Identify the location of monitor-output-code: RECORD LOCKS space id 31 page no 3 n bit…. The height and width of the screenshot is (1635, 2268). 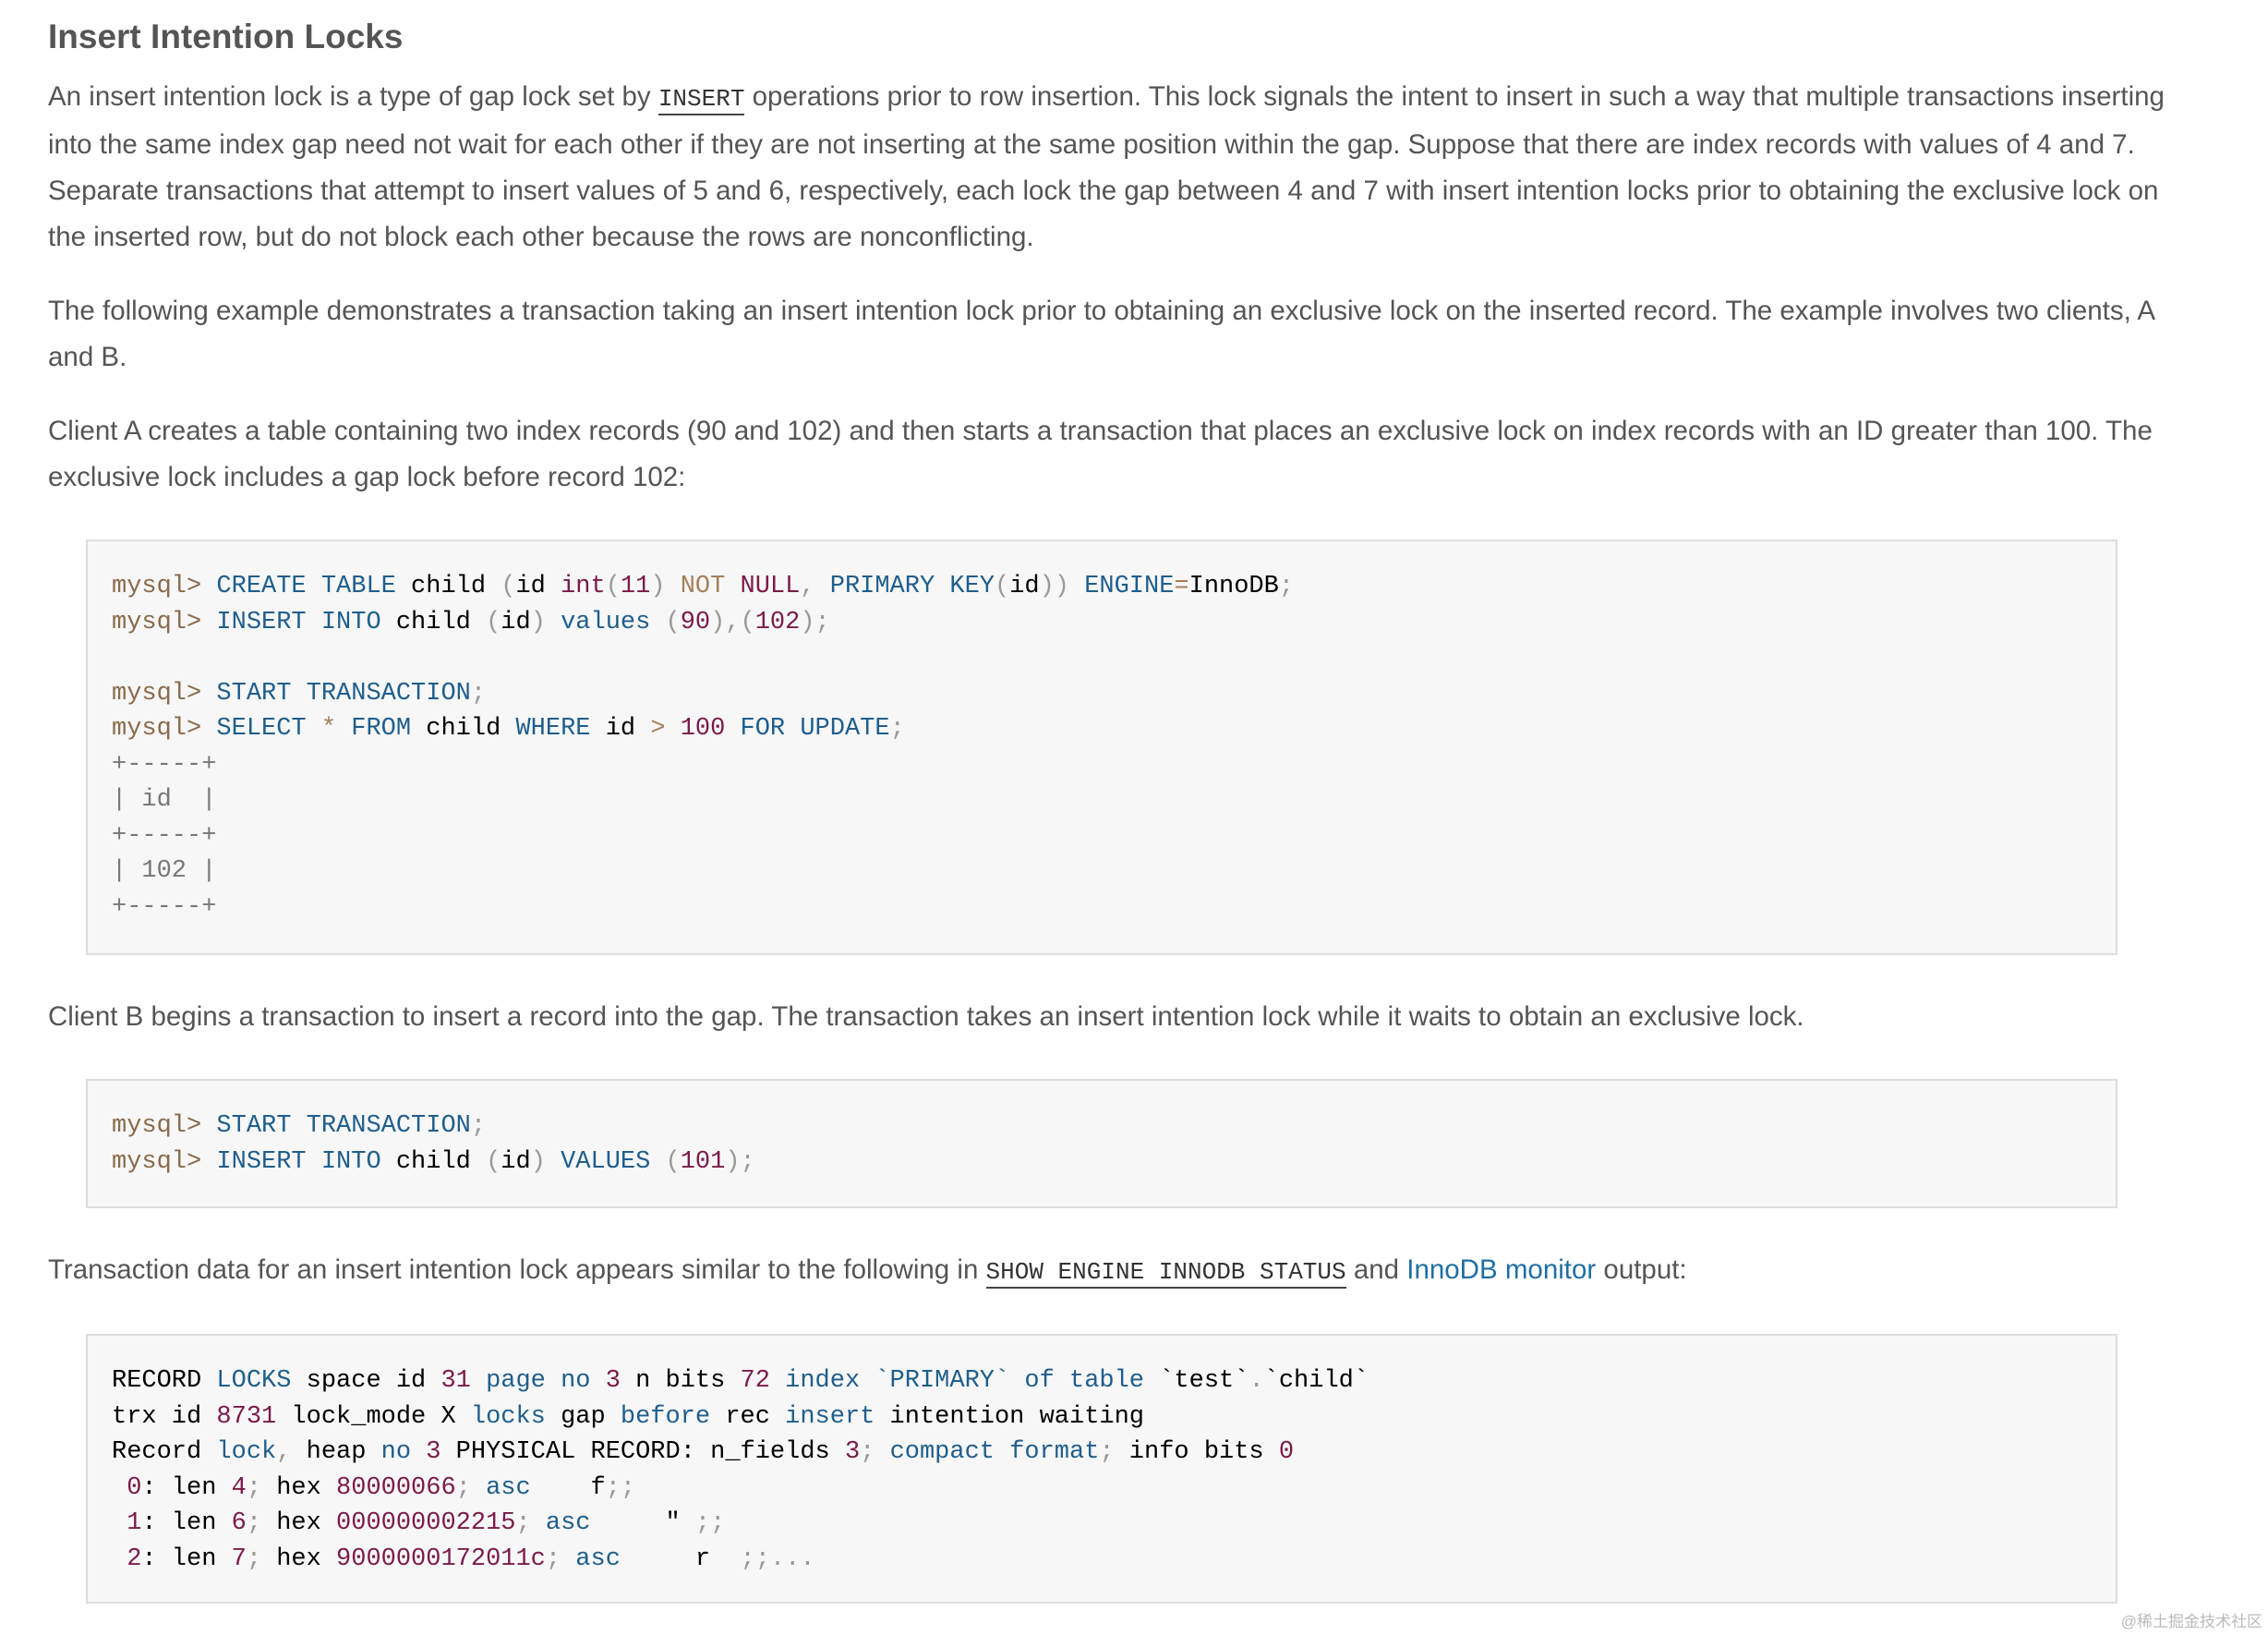
(1102, 1470).